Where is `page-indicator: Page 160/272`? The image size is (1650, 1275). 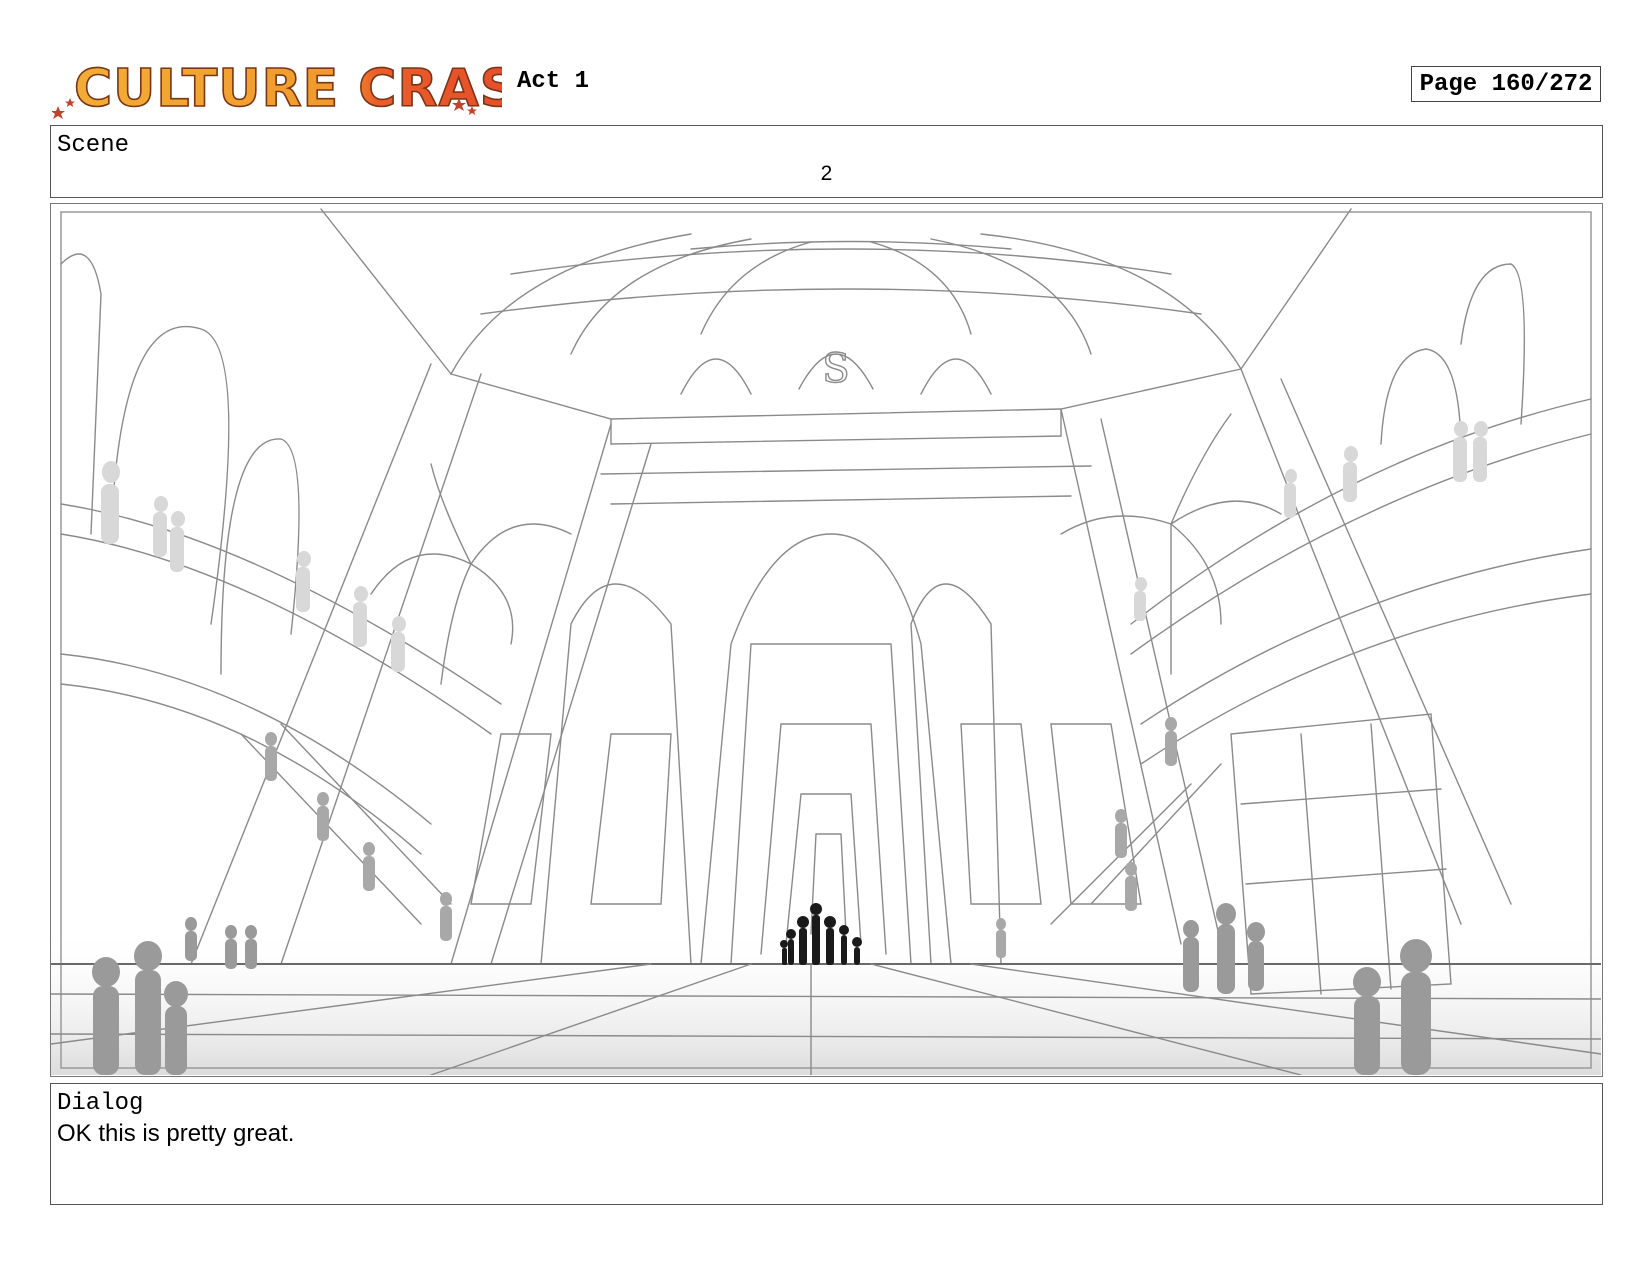 page-indicator: Page 160/272 is located at coordinates (1506, 84).